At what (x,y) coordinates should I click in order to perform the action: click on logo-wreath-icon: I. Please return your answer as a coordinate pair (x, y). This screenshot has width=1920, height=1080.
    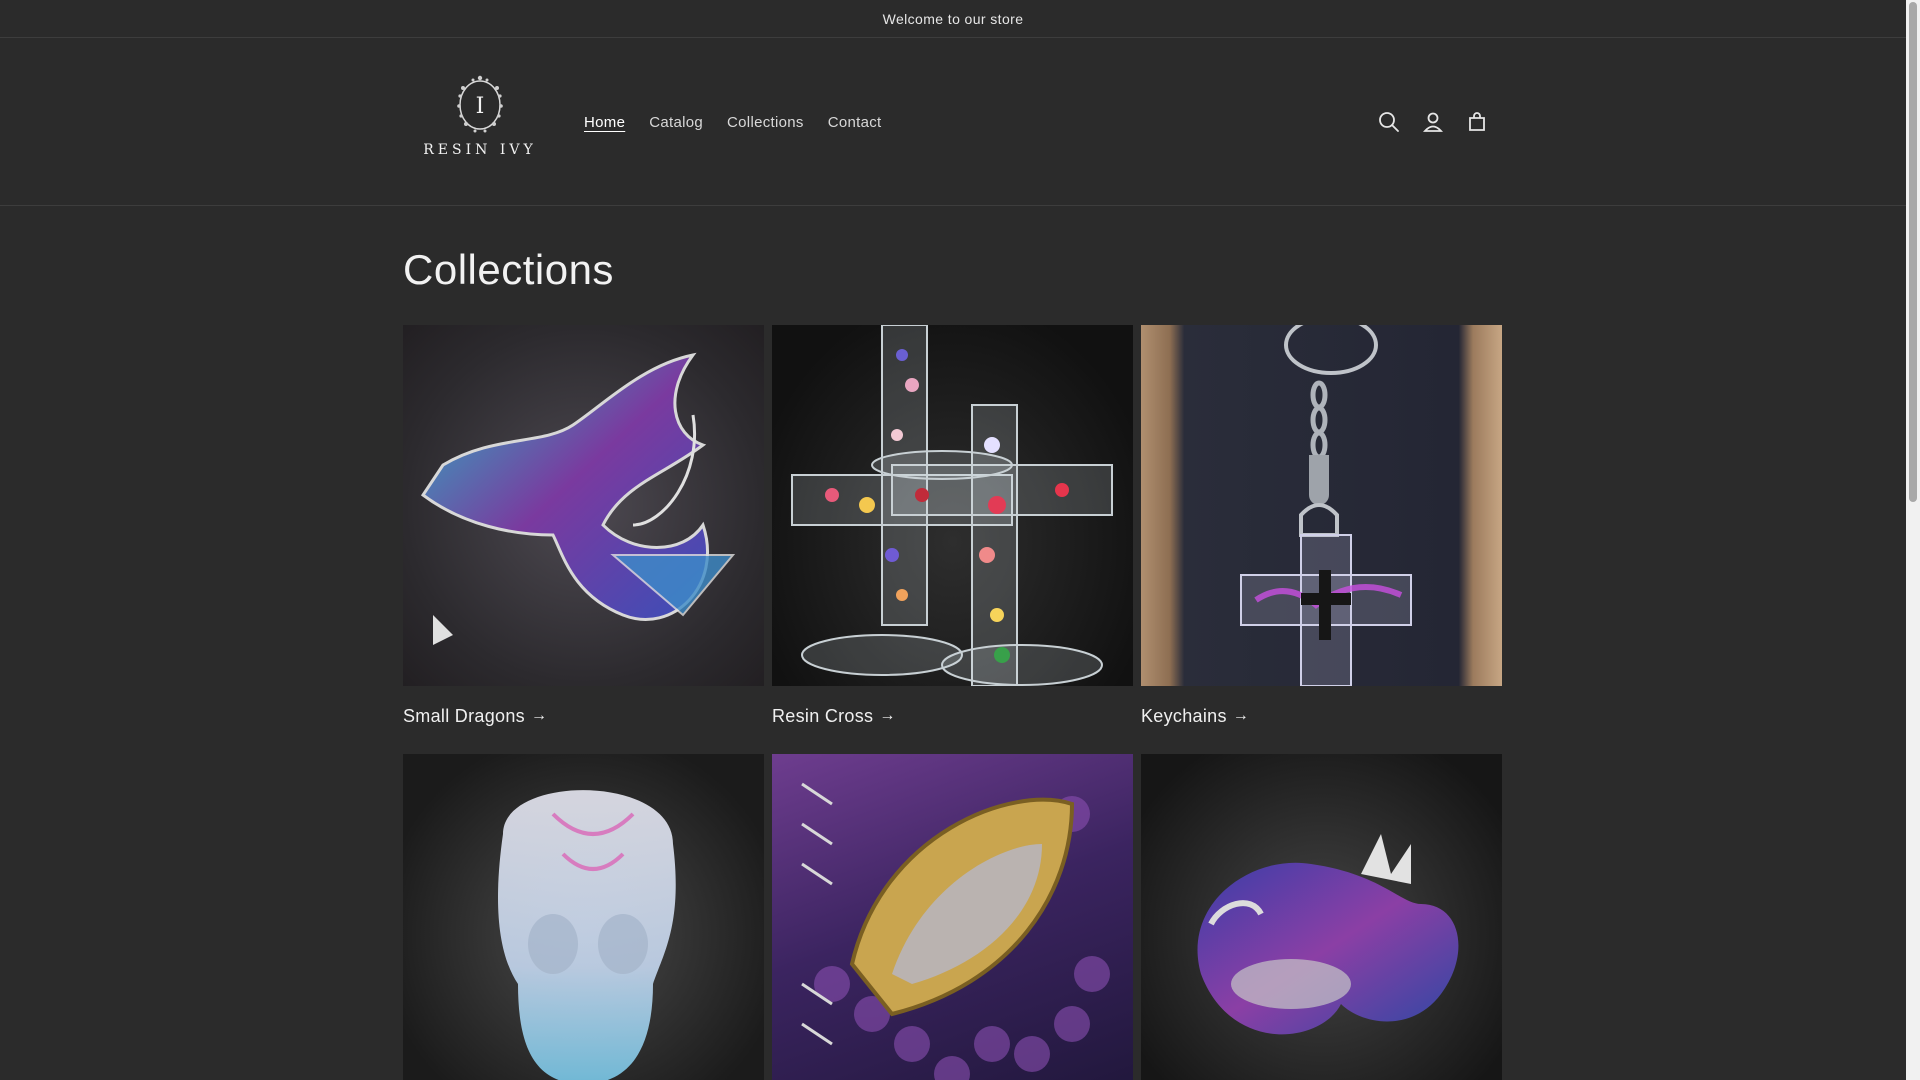
    Looking at the image, I should click on (480, 105).